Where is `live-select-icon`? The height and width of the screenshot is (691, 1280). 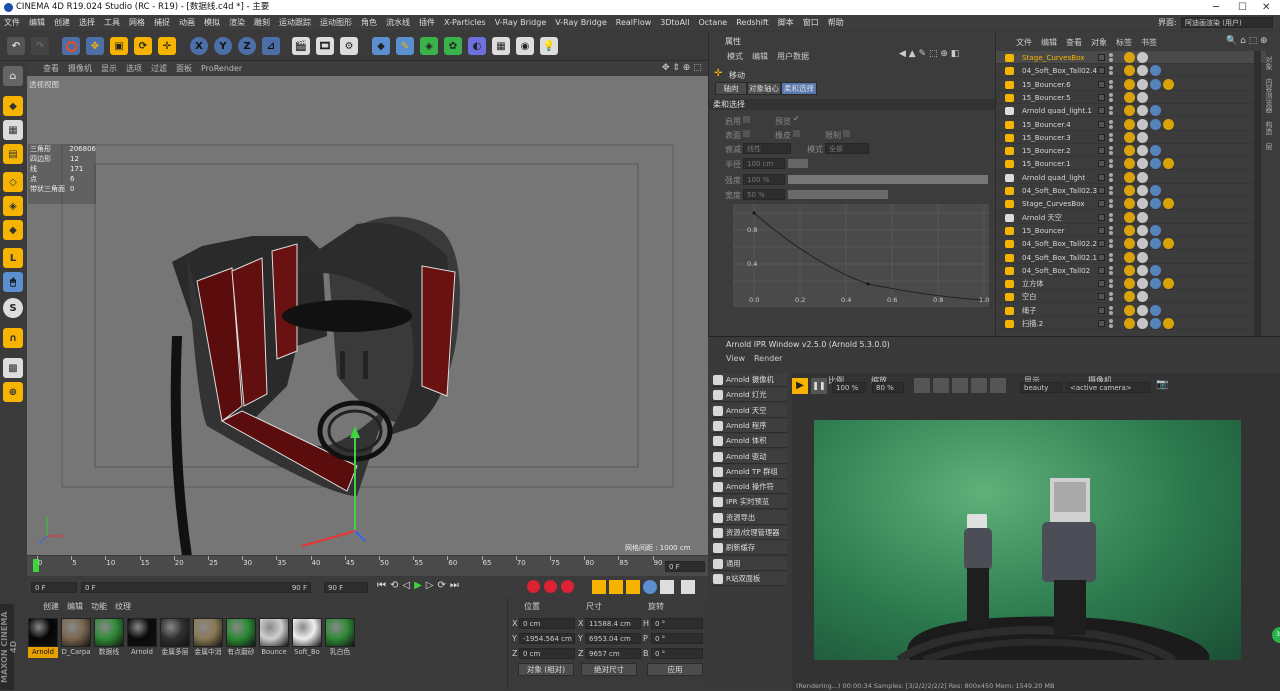 live-select-icon is located at coordinates (71, 46).